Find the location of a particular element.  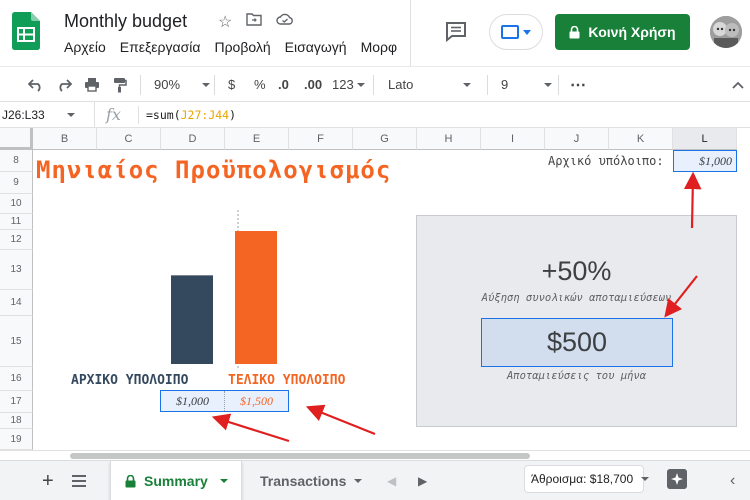

horizontal-scrollbar is located at coordinates (375, 455).